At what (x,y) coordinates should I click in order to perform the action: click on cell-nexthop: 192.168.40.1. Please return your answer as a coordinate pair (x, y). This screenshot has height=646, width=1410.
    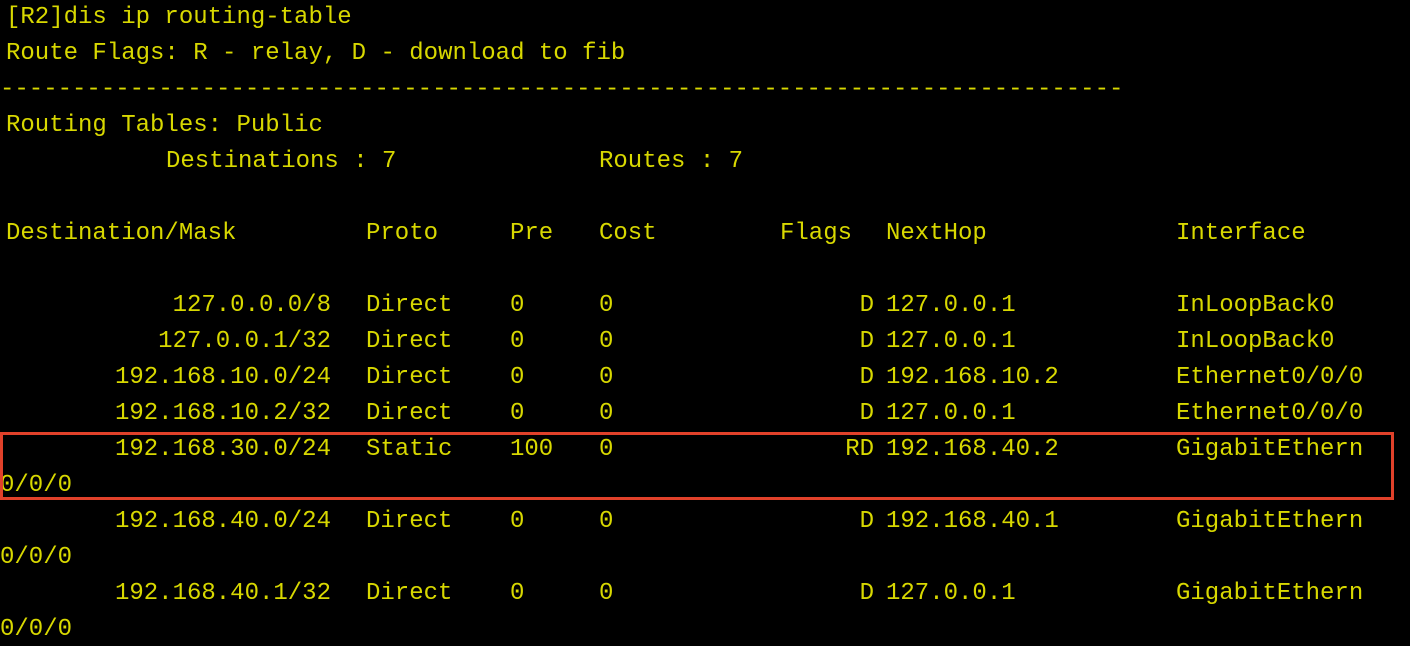
    Looking at the image, I should click on (972, 521).